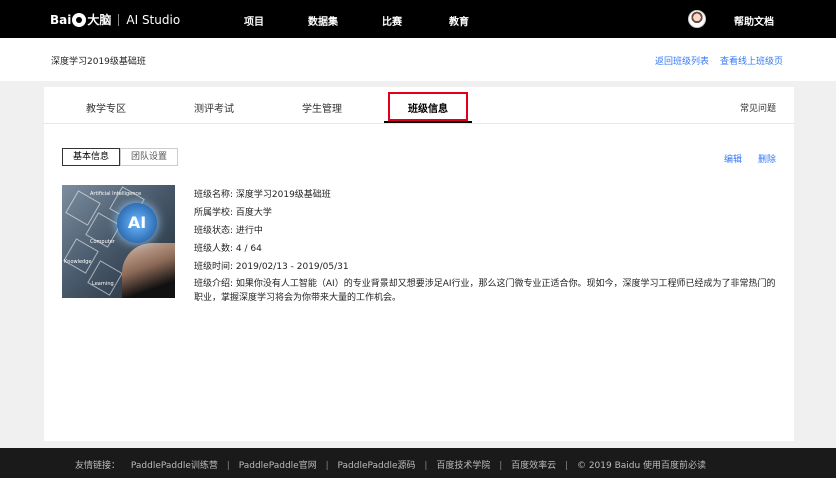 The height and width of the screenshot is (478, 836). I want to click on footer-link-paddle-site: PaddlePaddle官网, so click(278, 466).